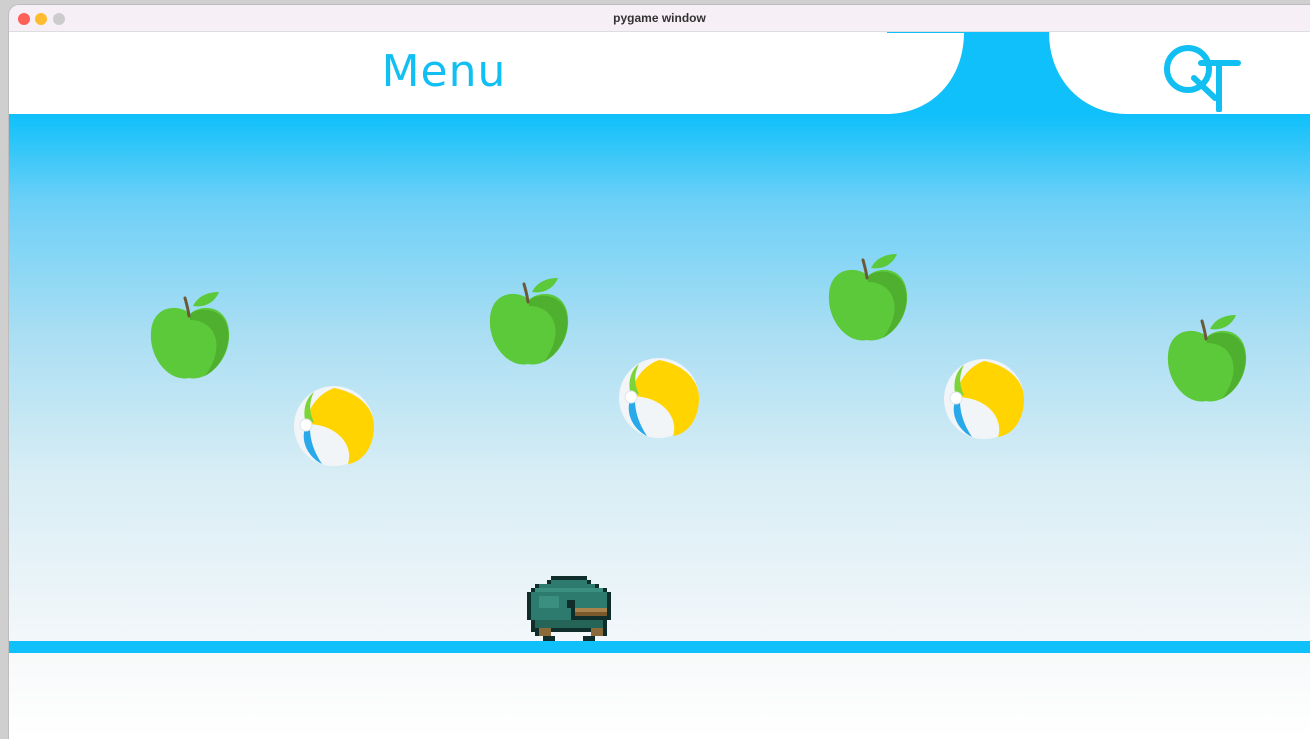 This screenshot has width=1310, height=739. I want to click on qt-logo-icon, so click(1201, 74).